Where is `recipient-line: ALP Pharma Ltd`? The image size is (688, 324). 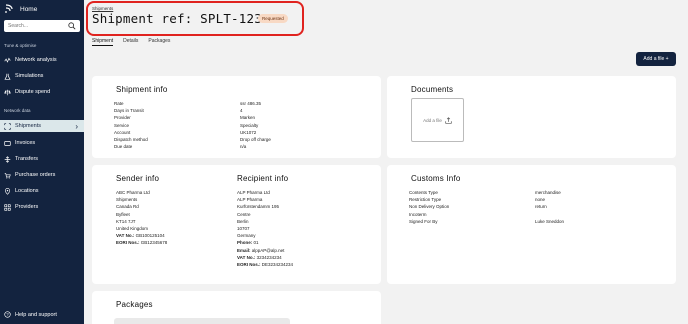 recipient-line: ALP Pharma Ltd is located at coordinates (253, 192).